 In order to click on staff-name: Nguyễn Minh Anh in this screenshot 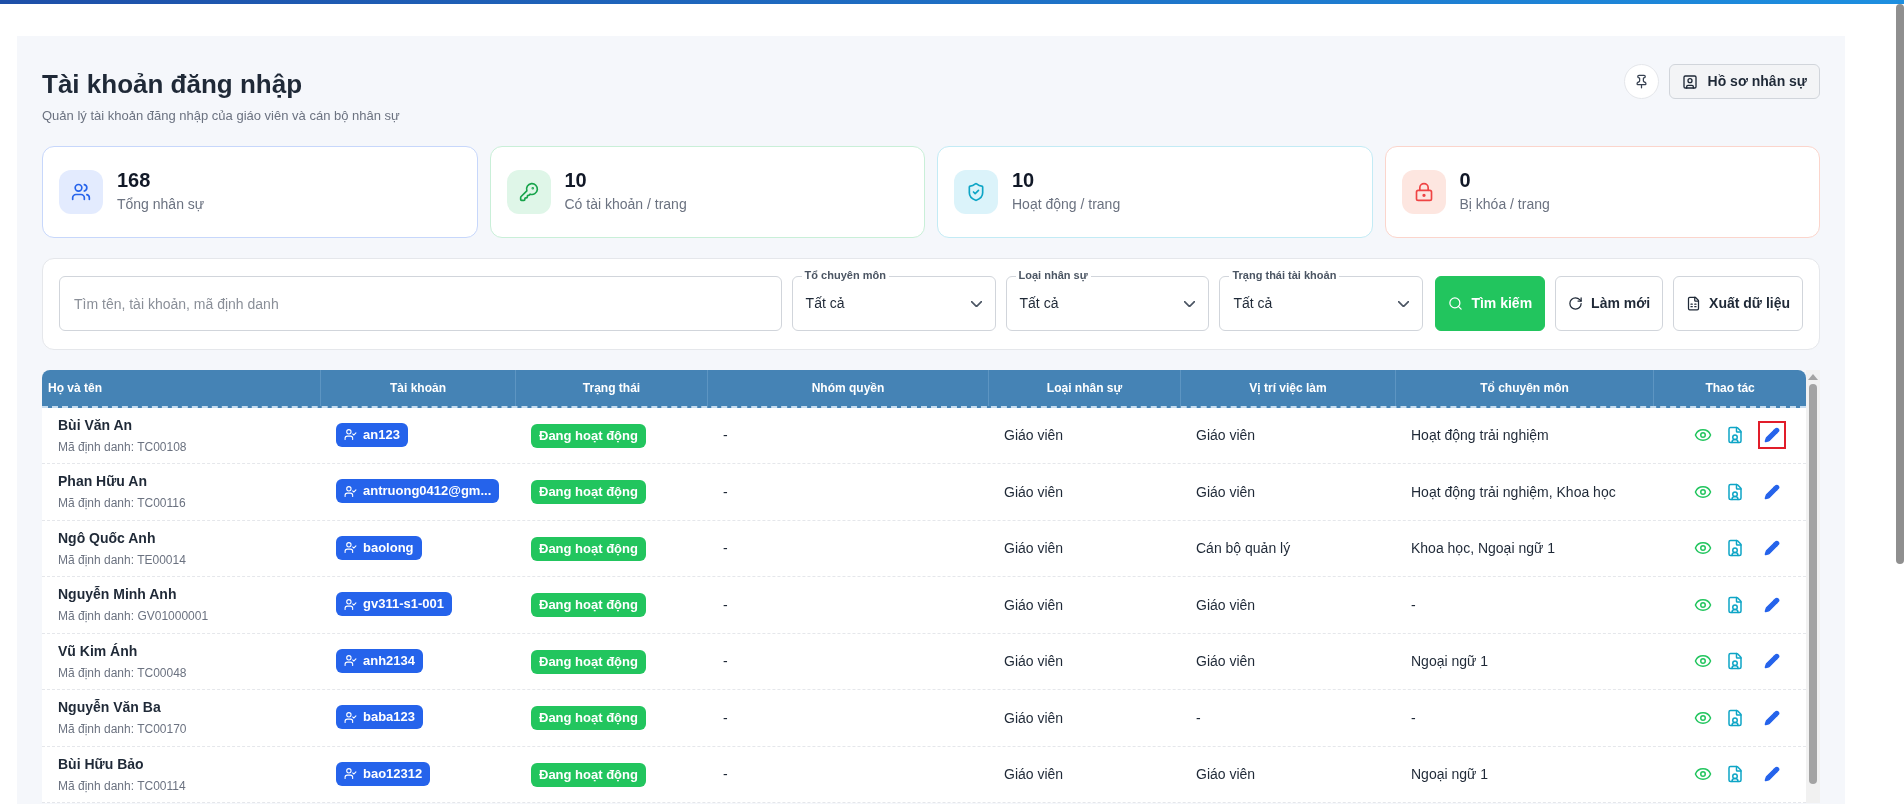, I will do `click(118, 595)`.